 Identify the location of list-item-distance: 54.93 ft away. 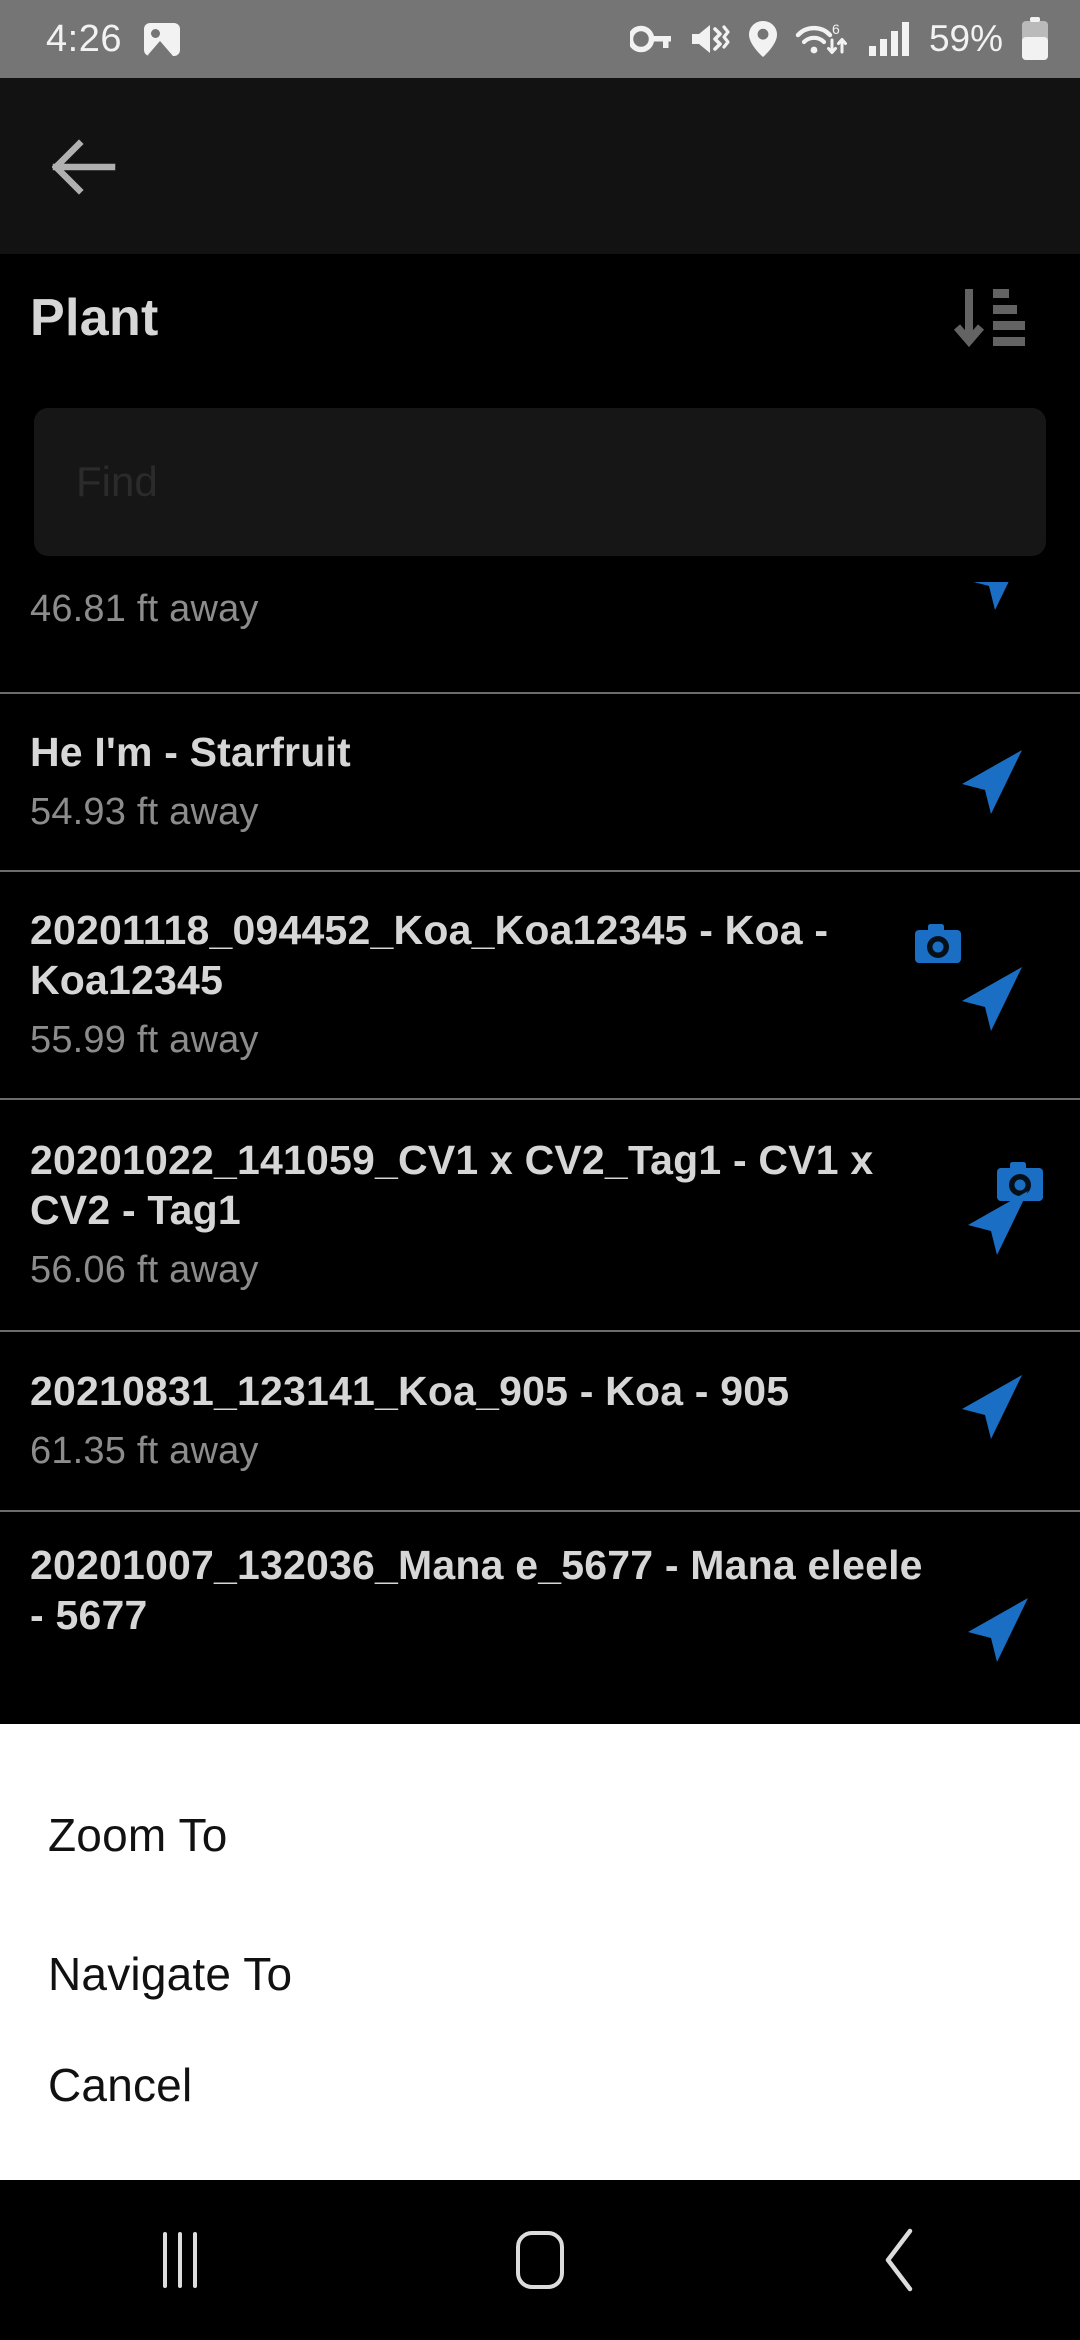
(144, 812).